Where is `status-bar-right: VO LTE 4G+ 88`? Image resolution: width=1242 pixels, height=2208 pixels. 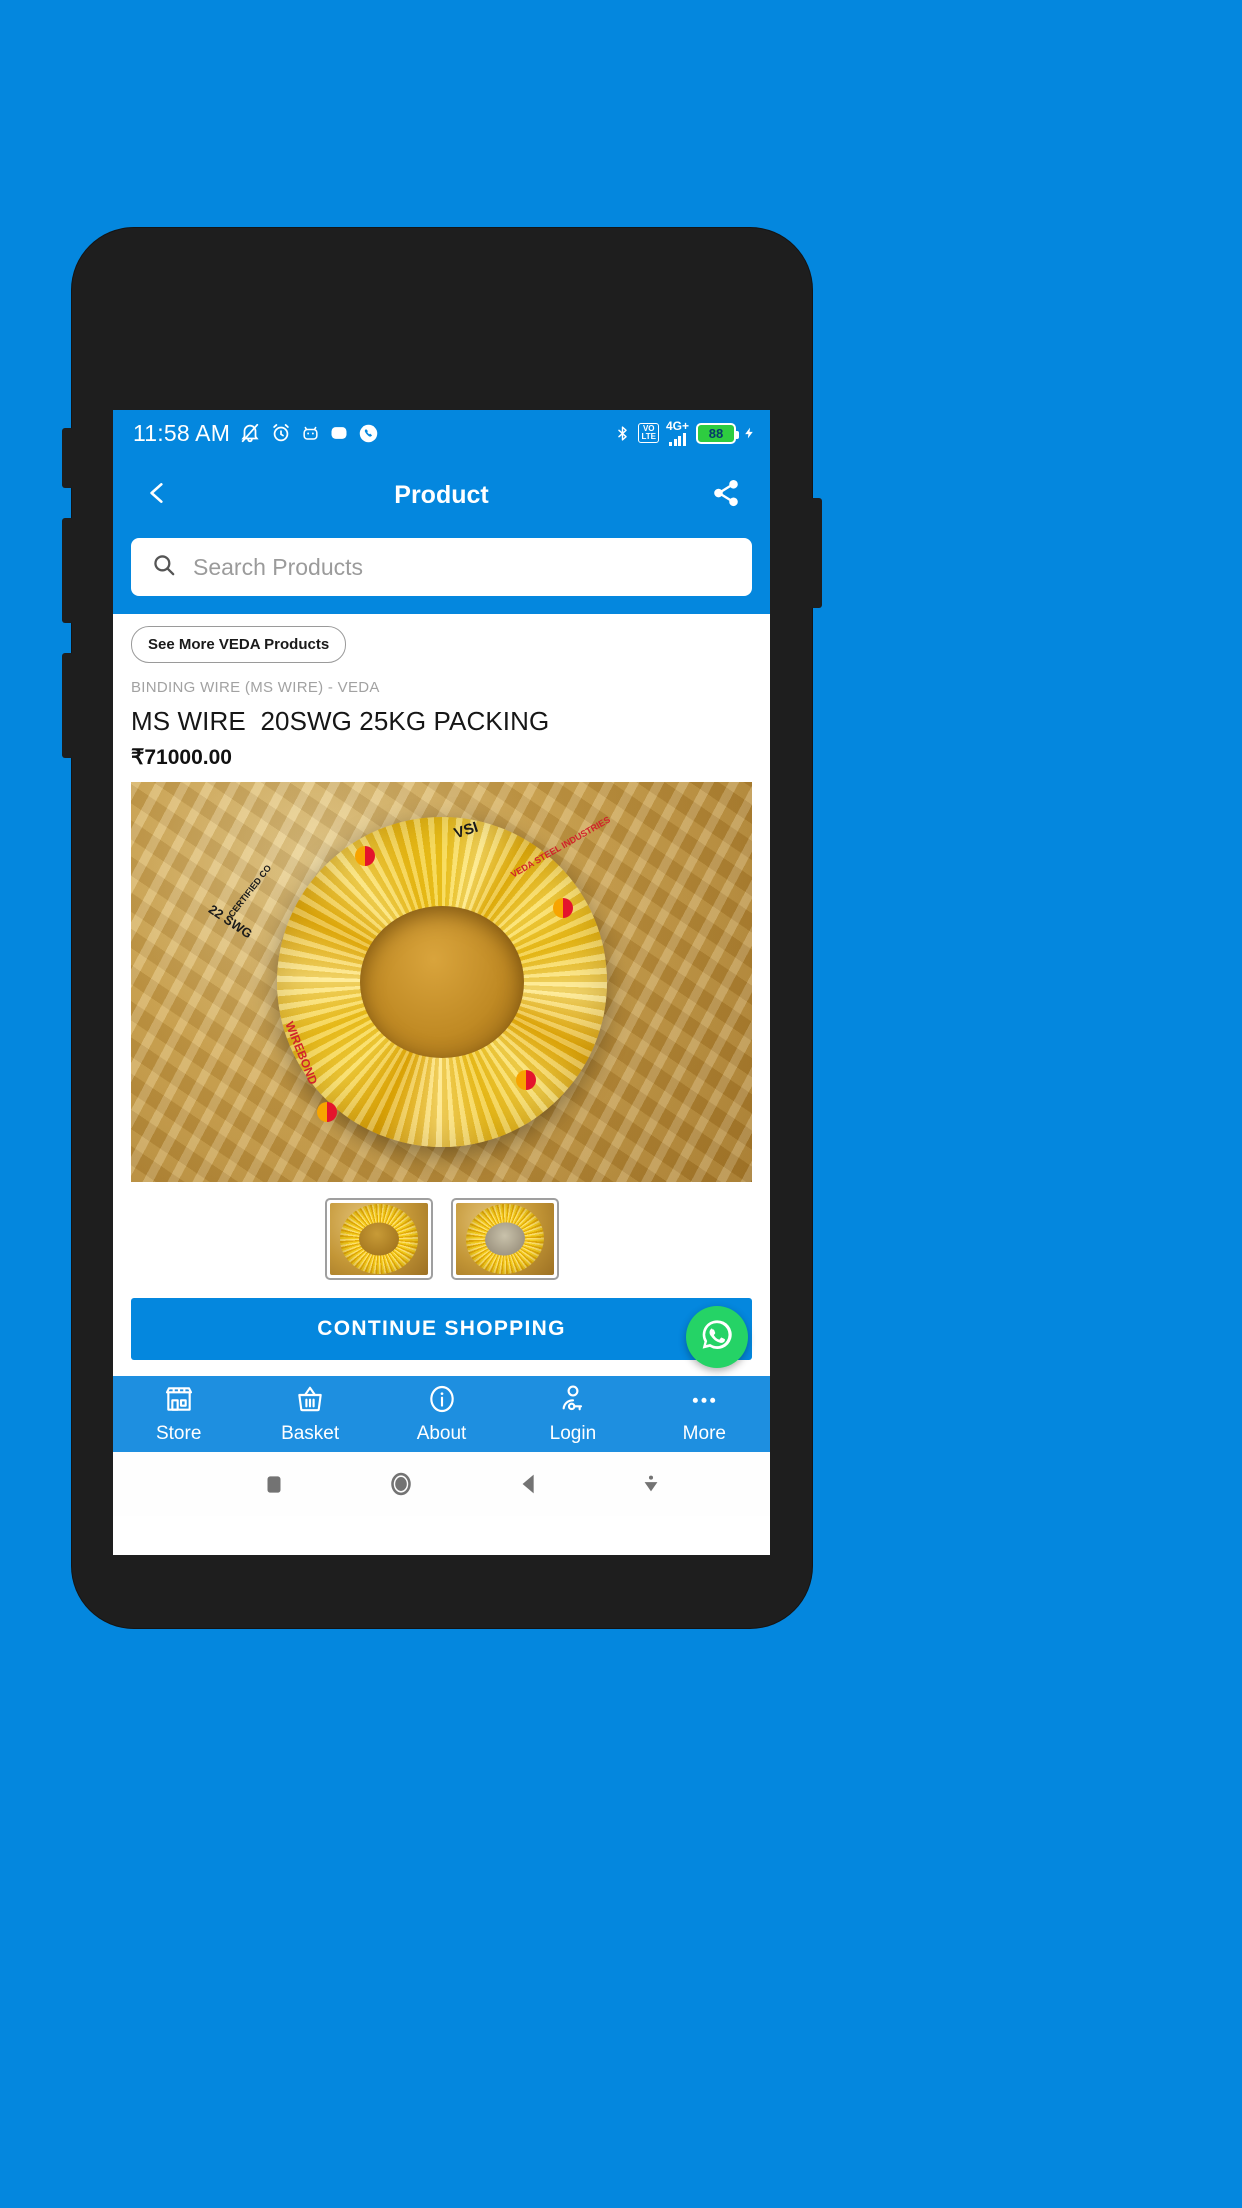 status-bar-right: VO LTE 4G+ 88 is located at coordinates (685, 432).